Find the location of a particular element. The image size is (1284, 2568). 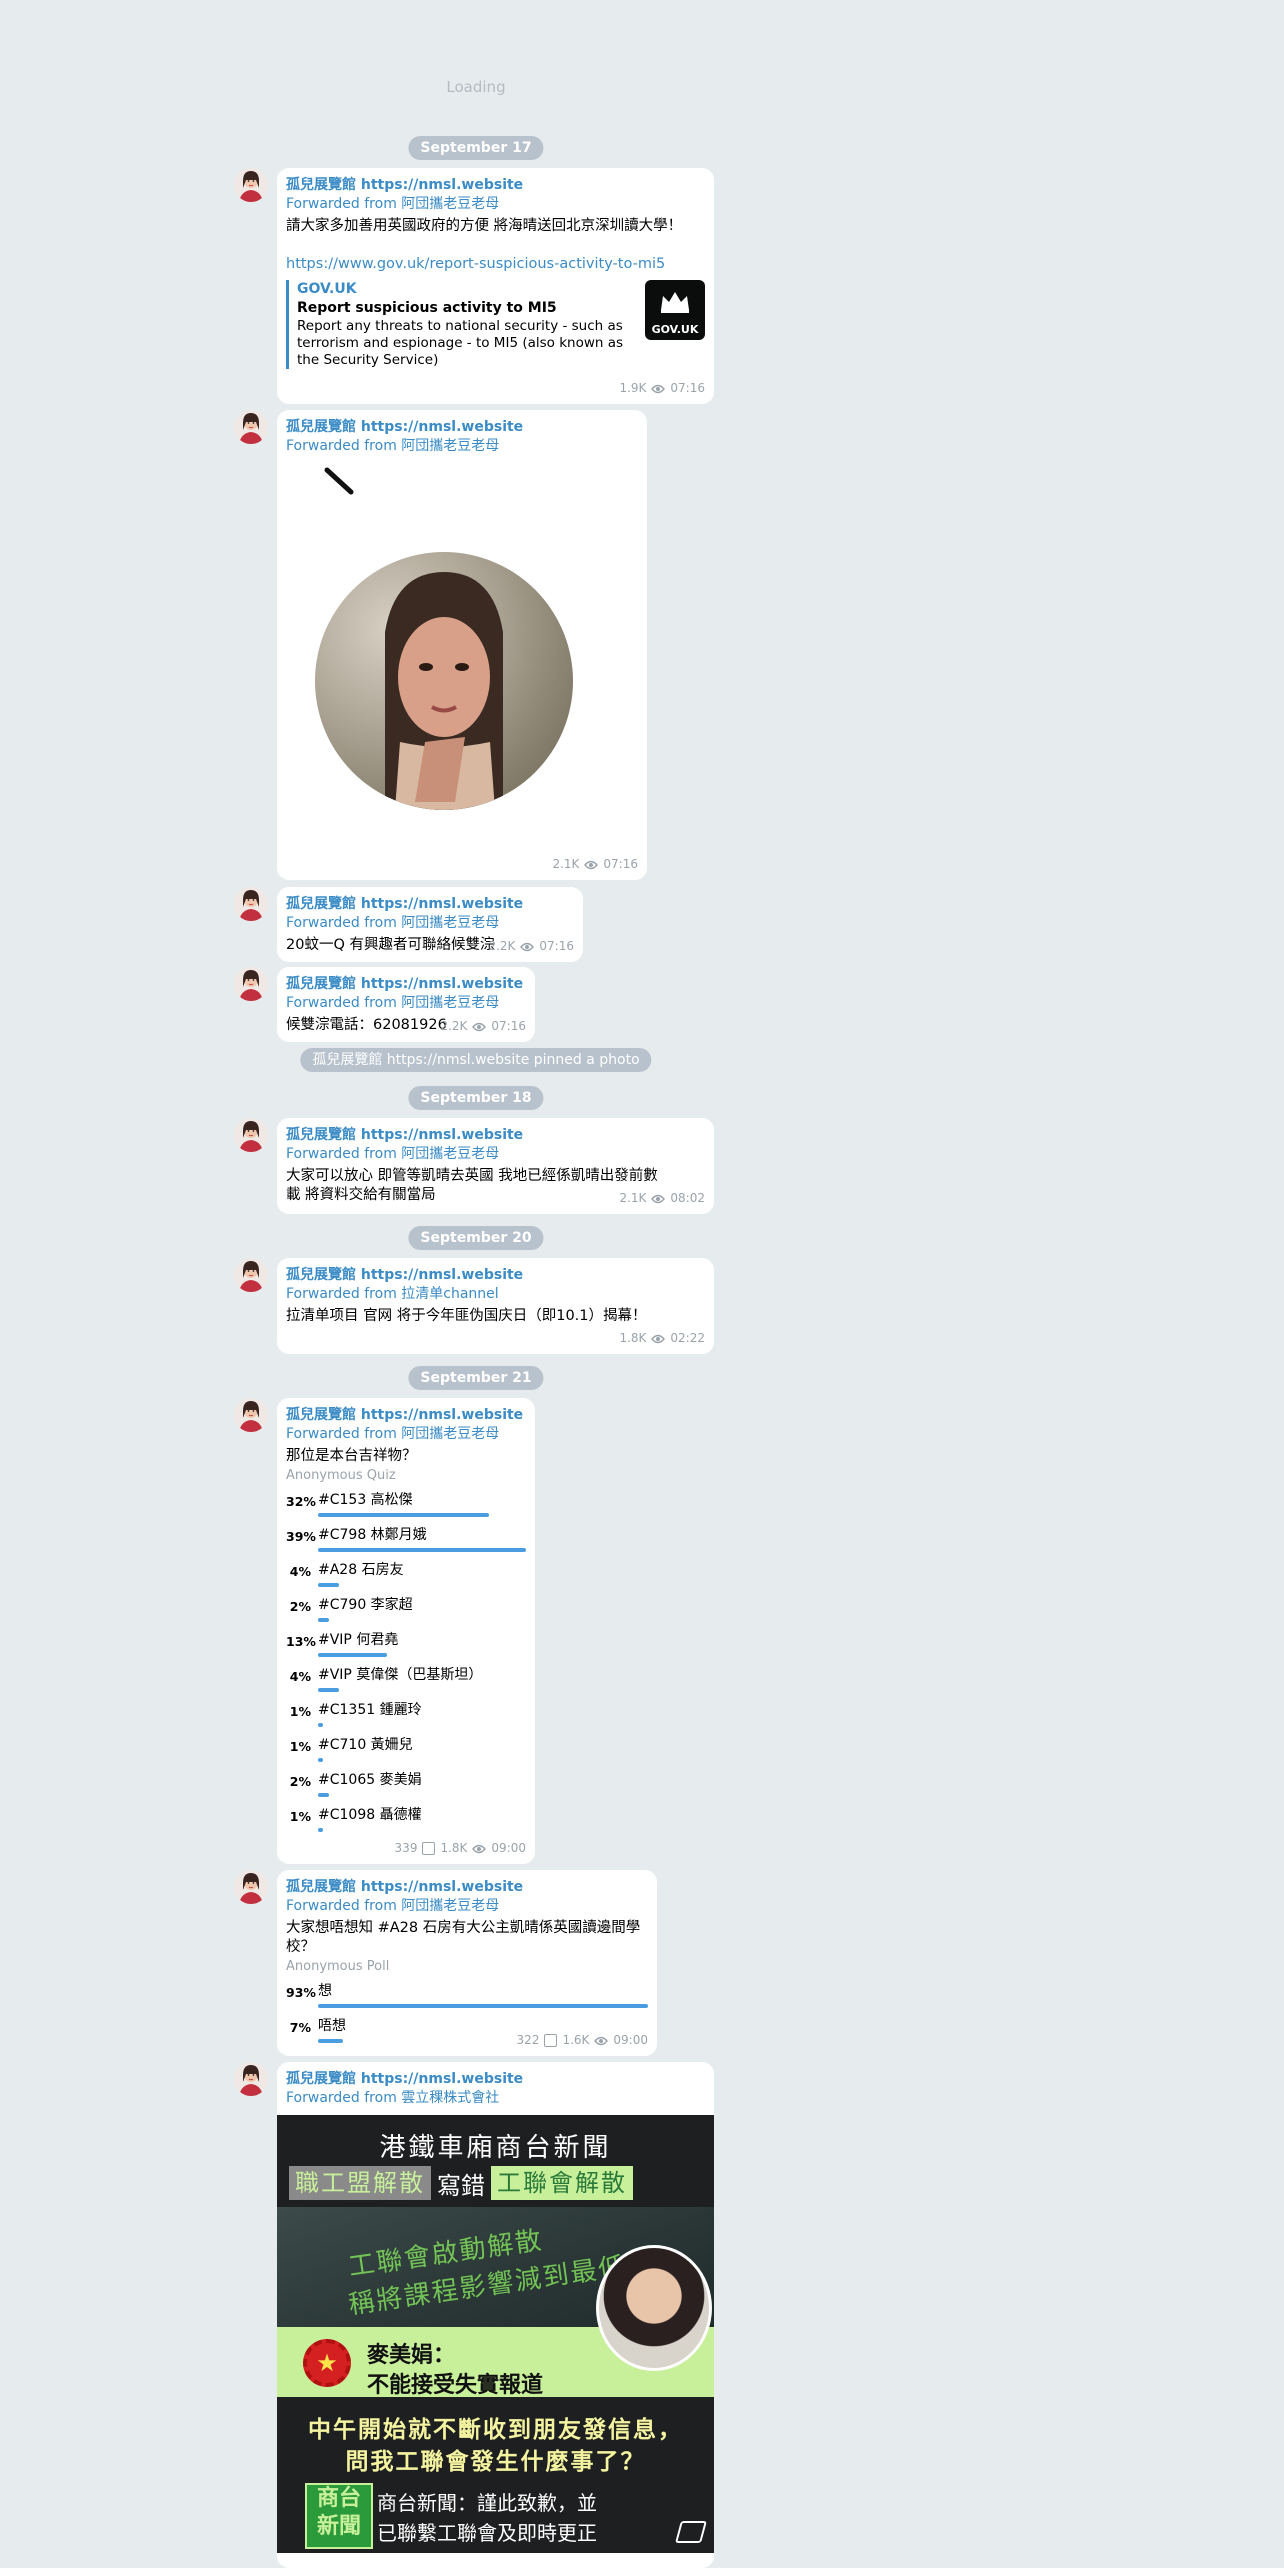

poll-option-label: #C1351 鍾麗玲 is located at coordinates (370, 1710).